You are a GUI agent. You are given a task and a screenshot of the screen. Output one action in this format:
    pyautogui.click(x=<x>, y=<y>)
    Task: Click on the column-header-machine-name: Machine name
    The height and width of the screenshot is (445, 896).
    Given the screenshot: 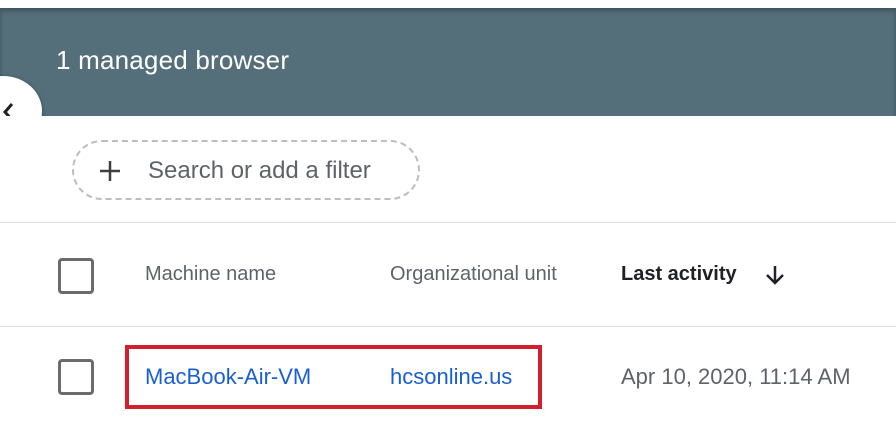 What is the action you would take?
    pyautogui.click(x=210, y=274)
    